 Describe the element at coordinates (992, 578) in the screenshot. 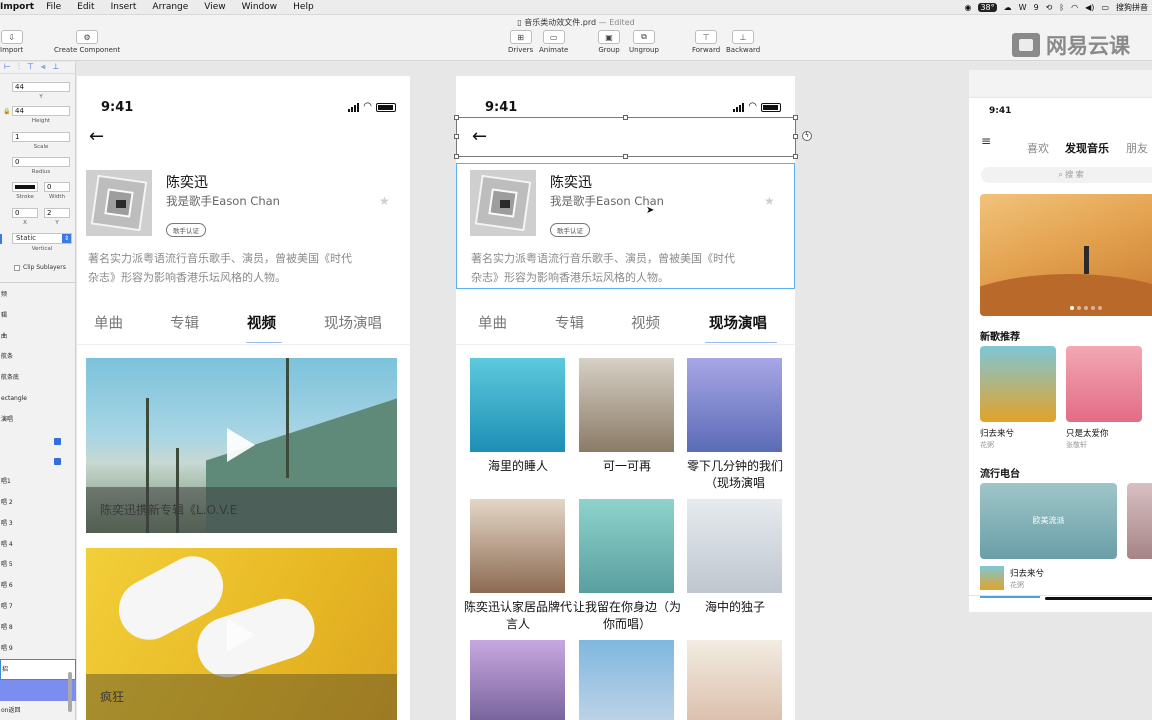

I see `mini-player-cover` at that location.